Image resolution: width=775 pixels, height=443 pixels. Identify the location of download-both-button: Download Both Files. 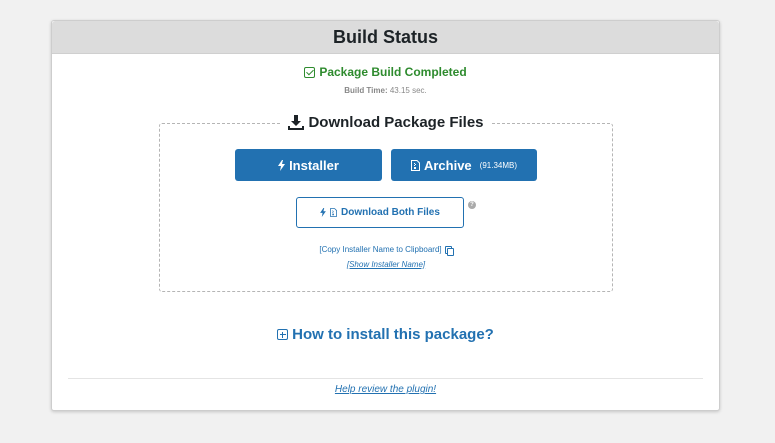
(380, 212).